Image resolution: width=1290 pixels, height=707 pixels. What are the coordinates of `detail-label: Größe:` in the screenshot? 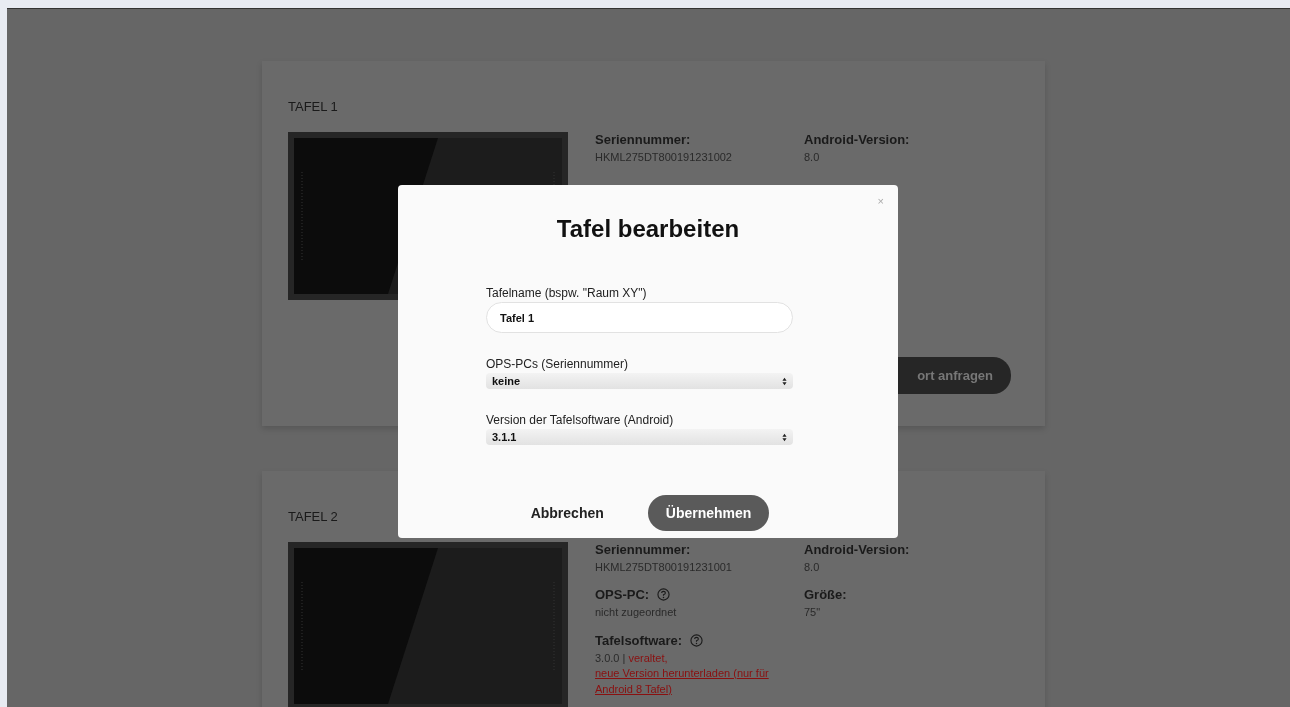 It's located at (825, 595).